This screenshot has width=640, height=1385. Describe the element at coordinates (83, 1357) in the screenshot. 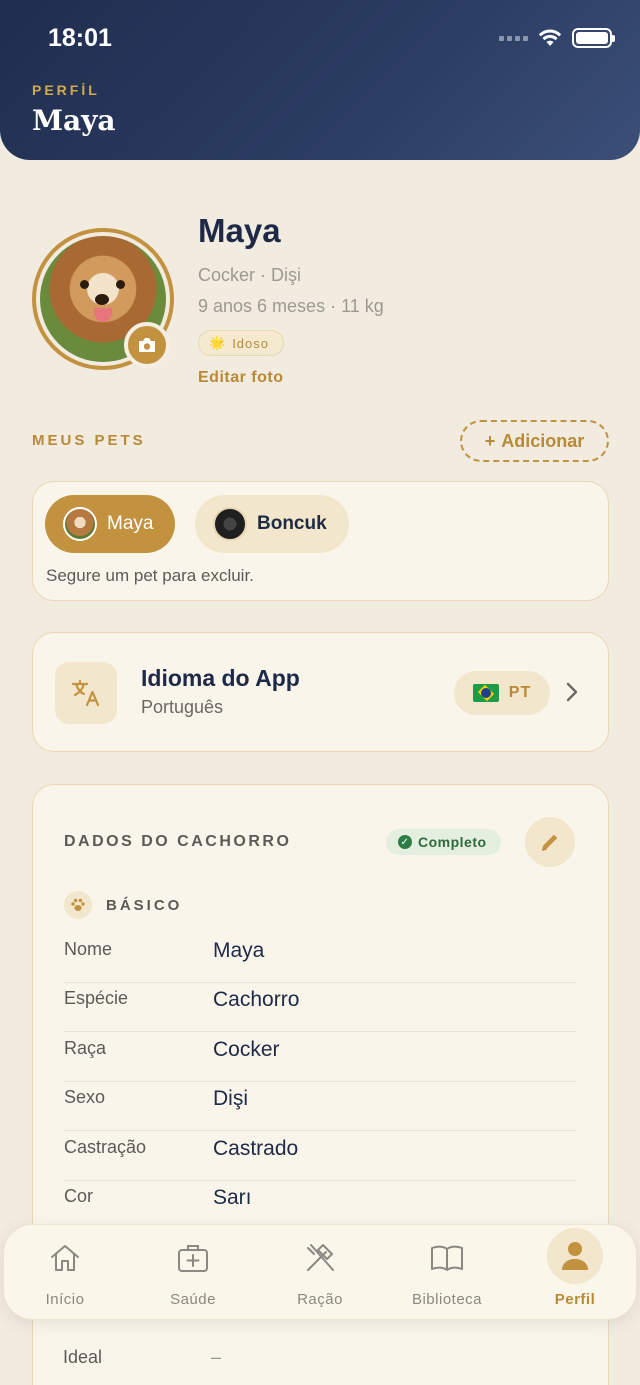

I see `ideal-key: Ideal` at that location.